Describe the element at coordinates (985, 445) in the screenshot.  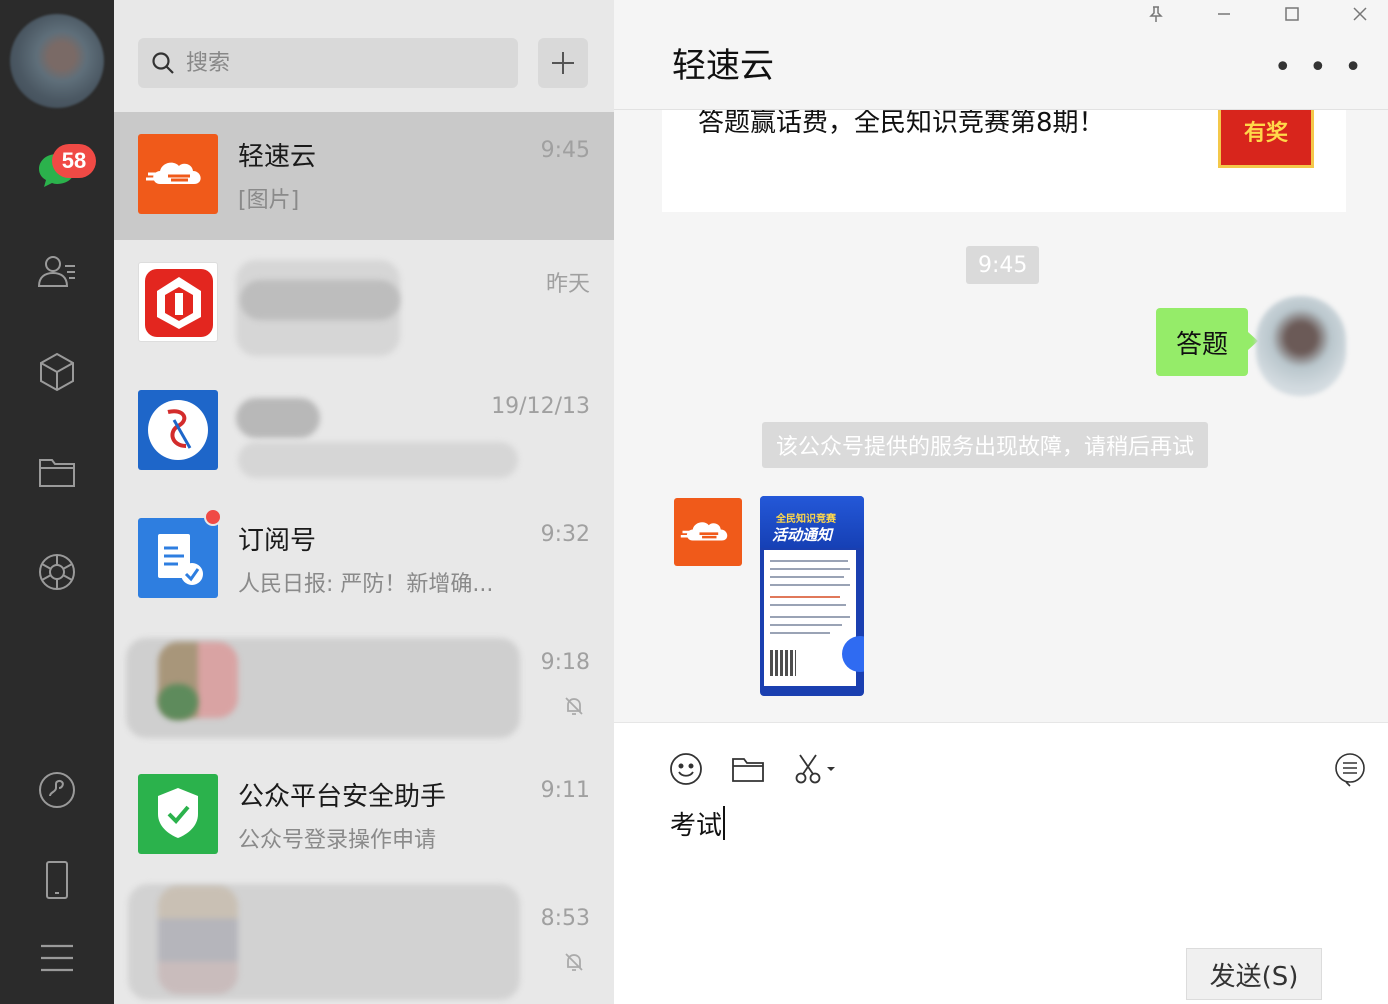
I see `system-notice: 该公众号提供的服务出现故障，请稍后再试` at that location.